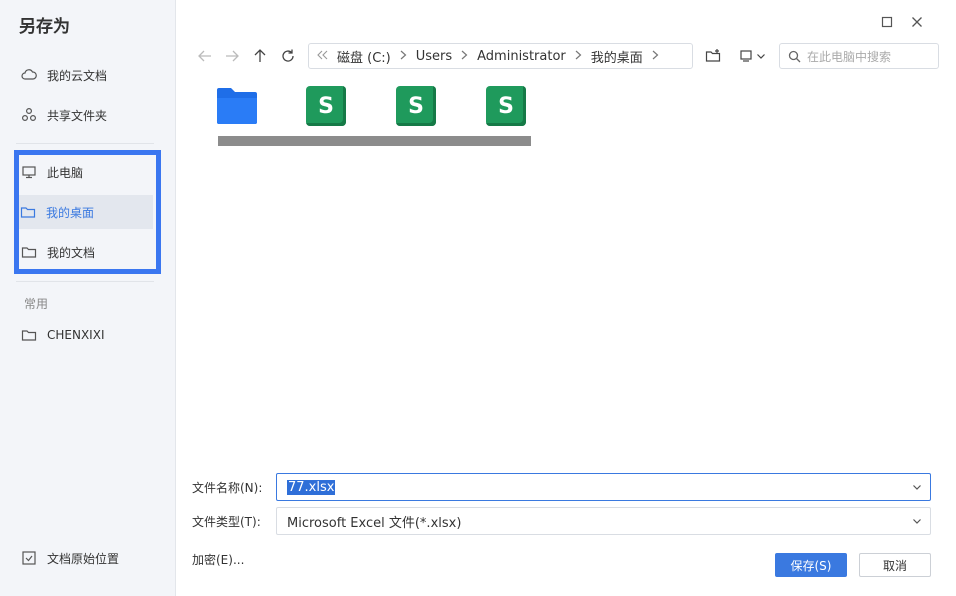 This screenshot has height=596, width=956. I want to click on breadcrumb-item: 我的桌面, so click(617, 56).